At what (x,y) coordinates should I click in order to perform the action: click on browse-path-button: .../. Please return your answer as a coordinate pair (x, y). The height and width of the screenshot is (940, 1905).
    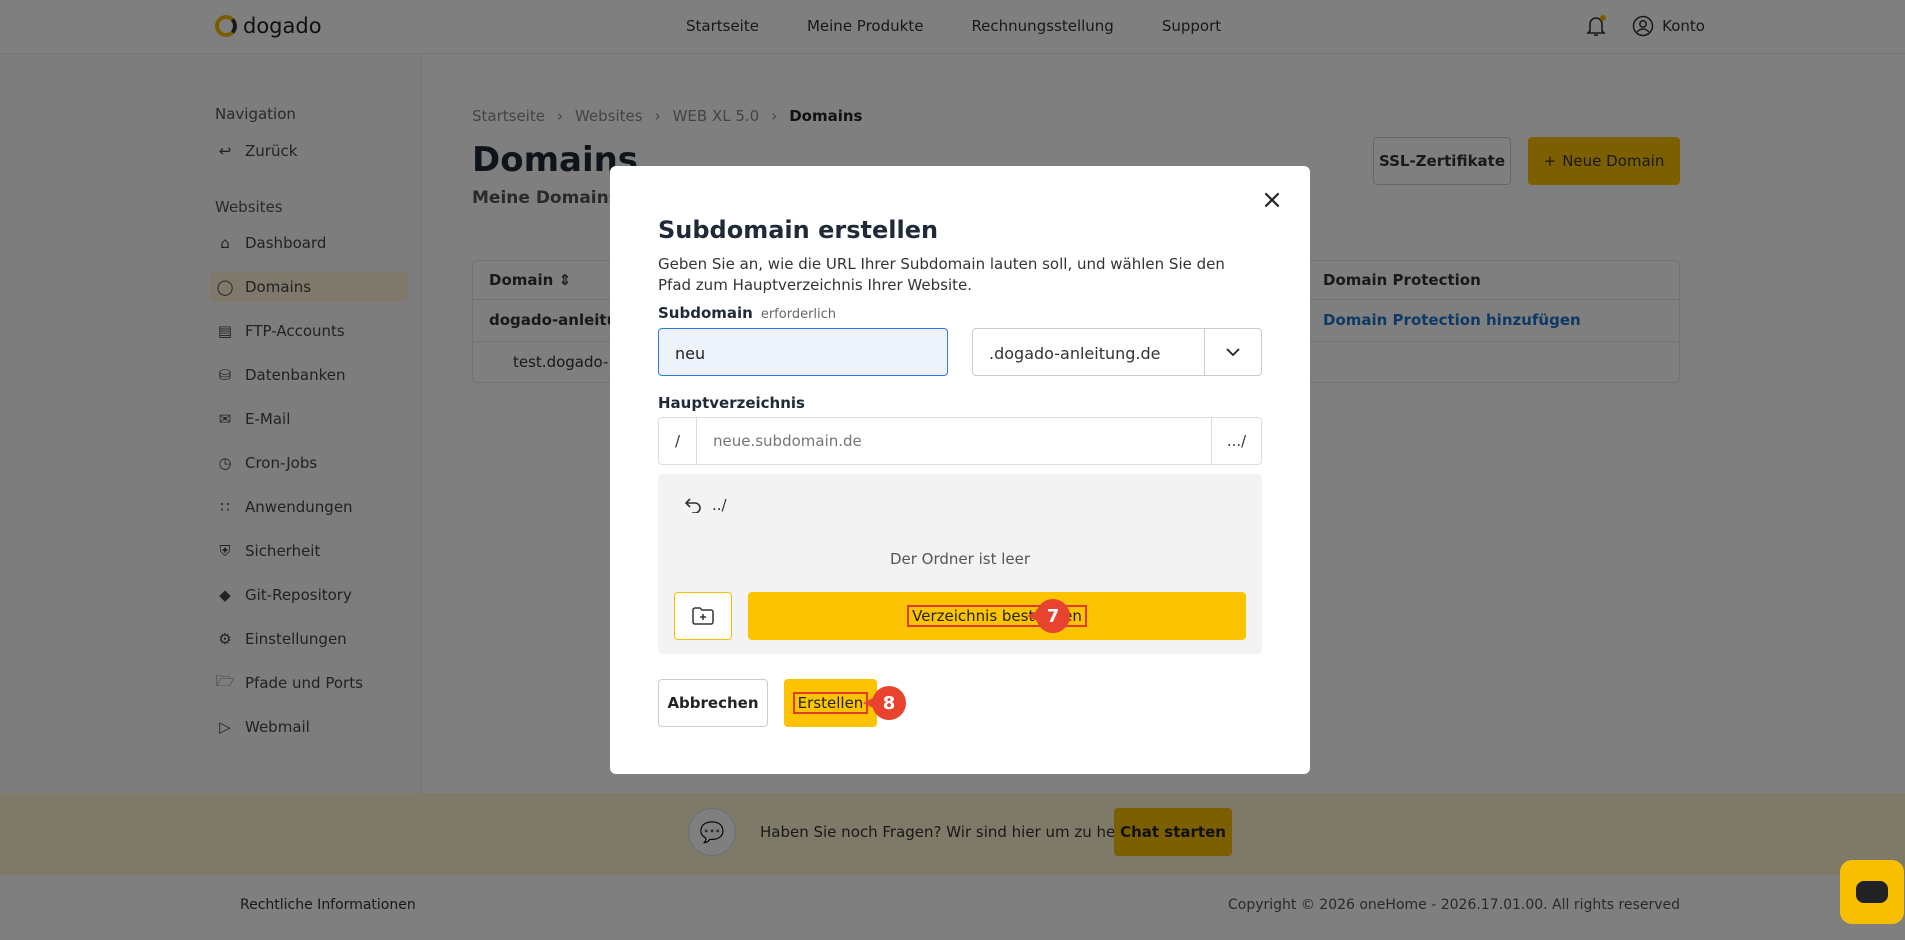
    Looking at the image, I should click on (1236, 441).